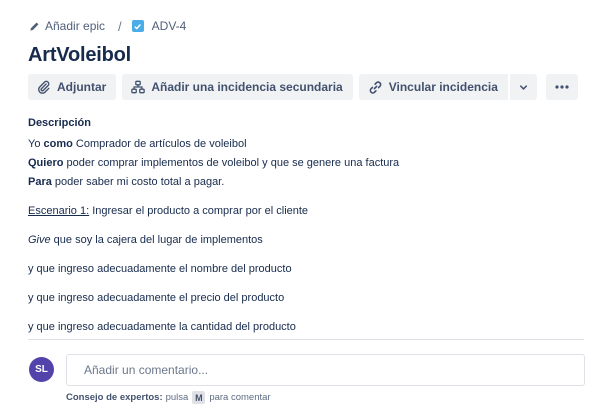 The height and width of the screenshot is (413, 595). What do you see at coordinates (177, 397) in the screenshot?
I see `pro-tip-press: pulsa` at bounding box center [177, 397].